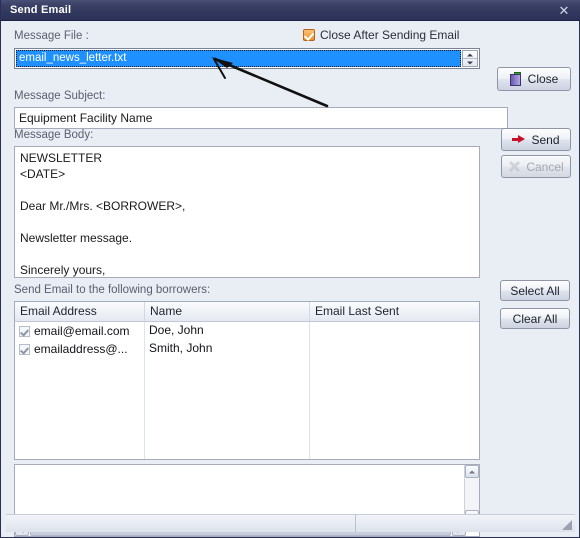  I want to click on select-all-button: Select All, so click(535, 290).